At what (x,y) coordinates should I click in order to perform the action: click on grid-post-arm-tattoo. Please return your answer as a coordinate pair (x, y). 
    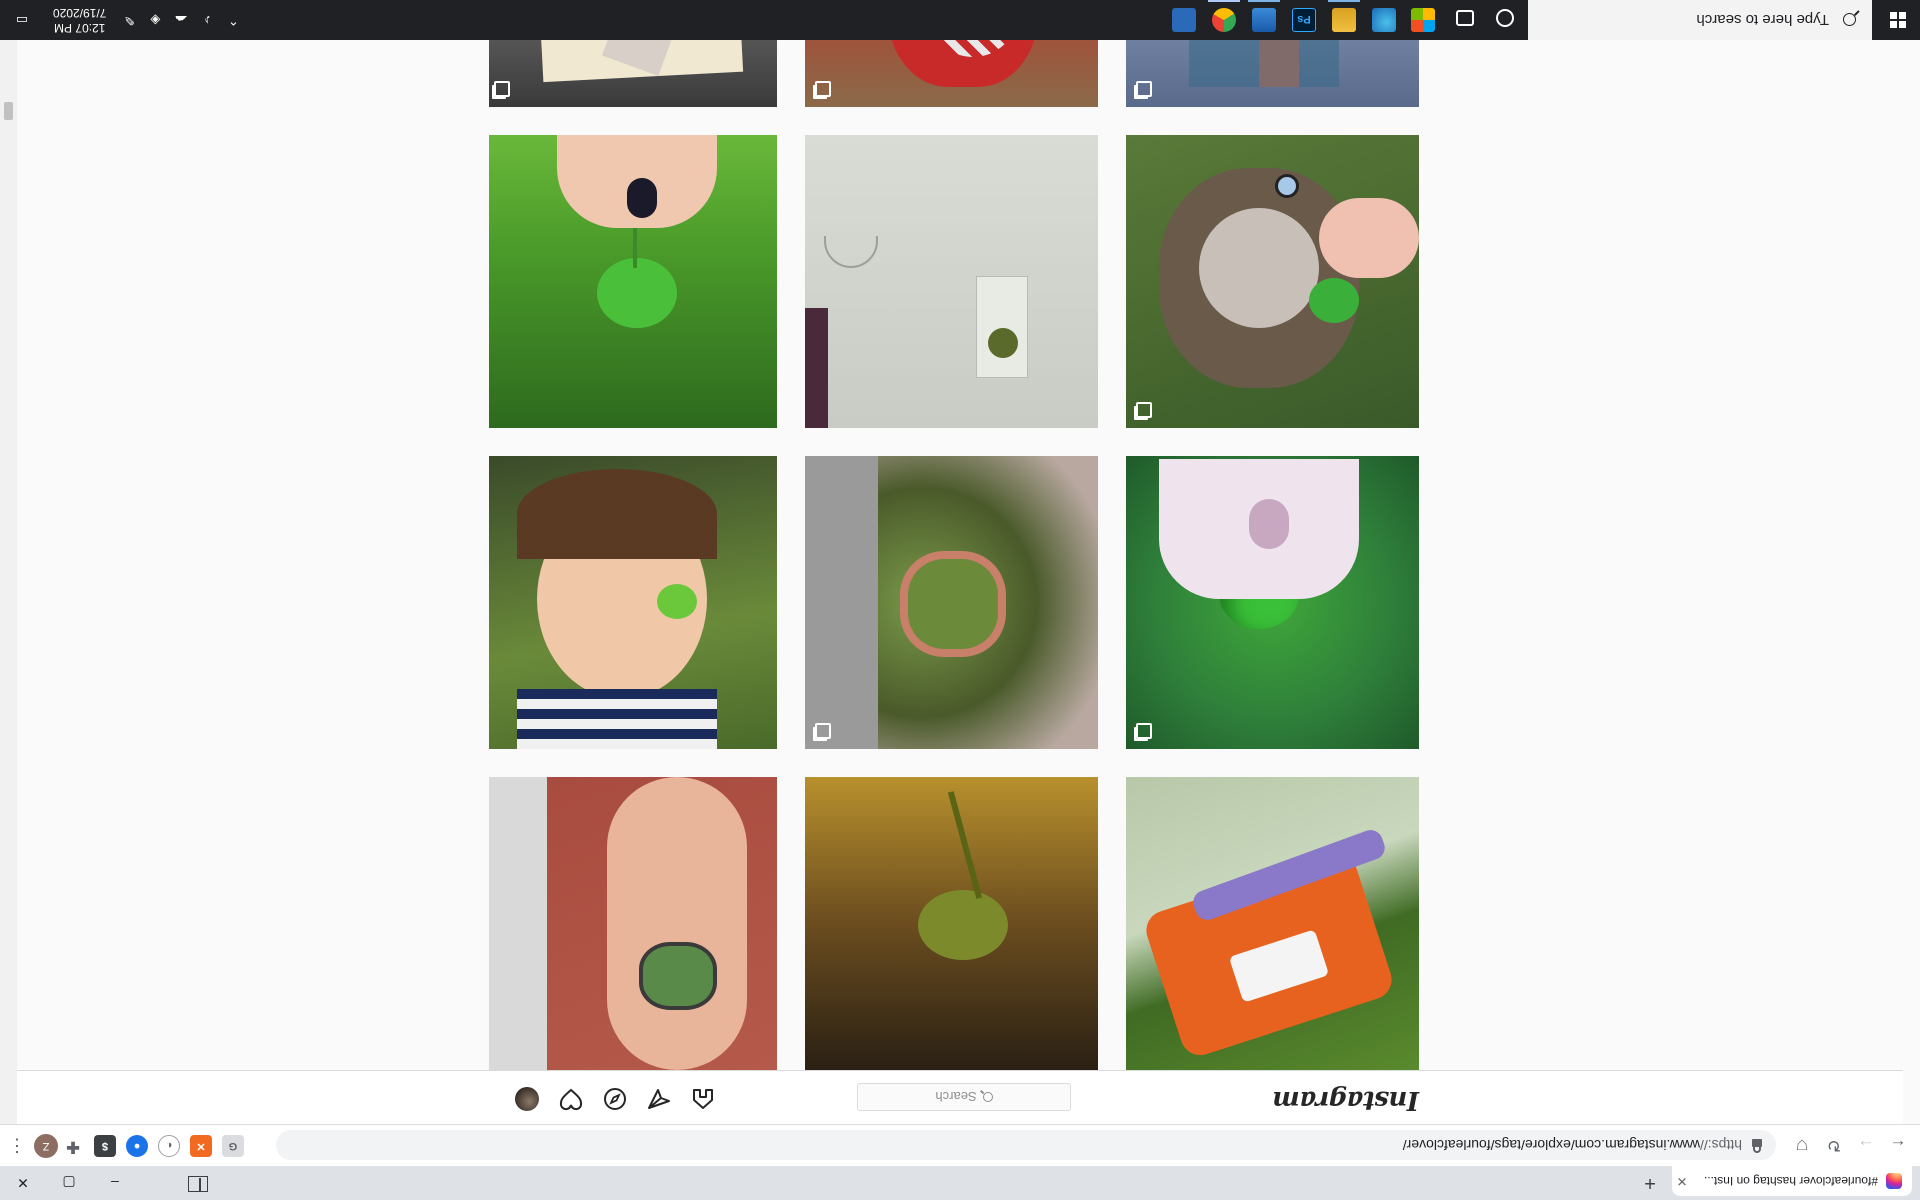
    Looking at the image, I should click on (633, 923).